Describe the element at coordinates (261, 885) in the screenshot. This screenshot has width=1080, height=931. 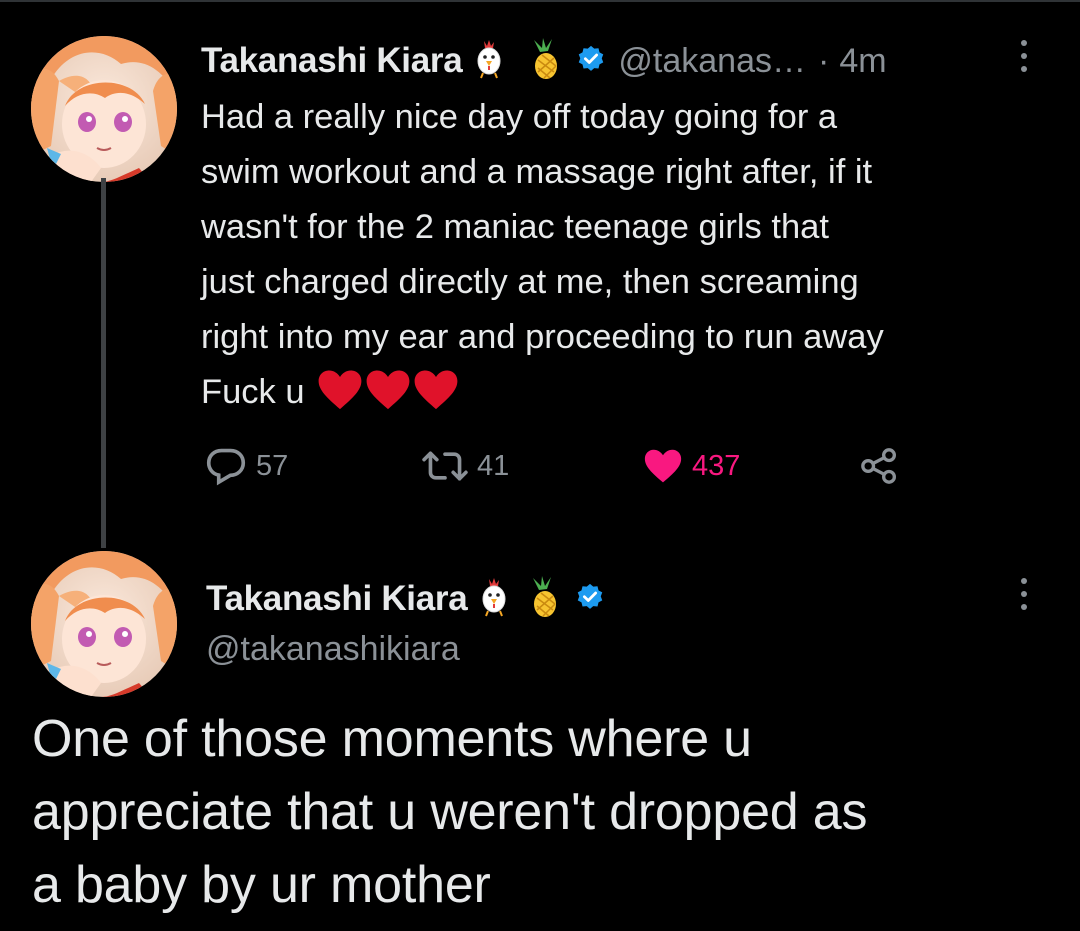
I see `tweet-text-line: a baby by ur mother` at that location.